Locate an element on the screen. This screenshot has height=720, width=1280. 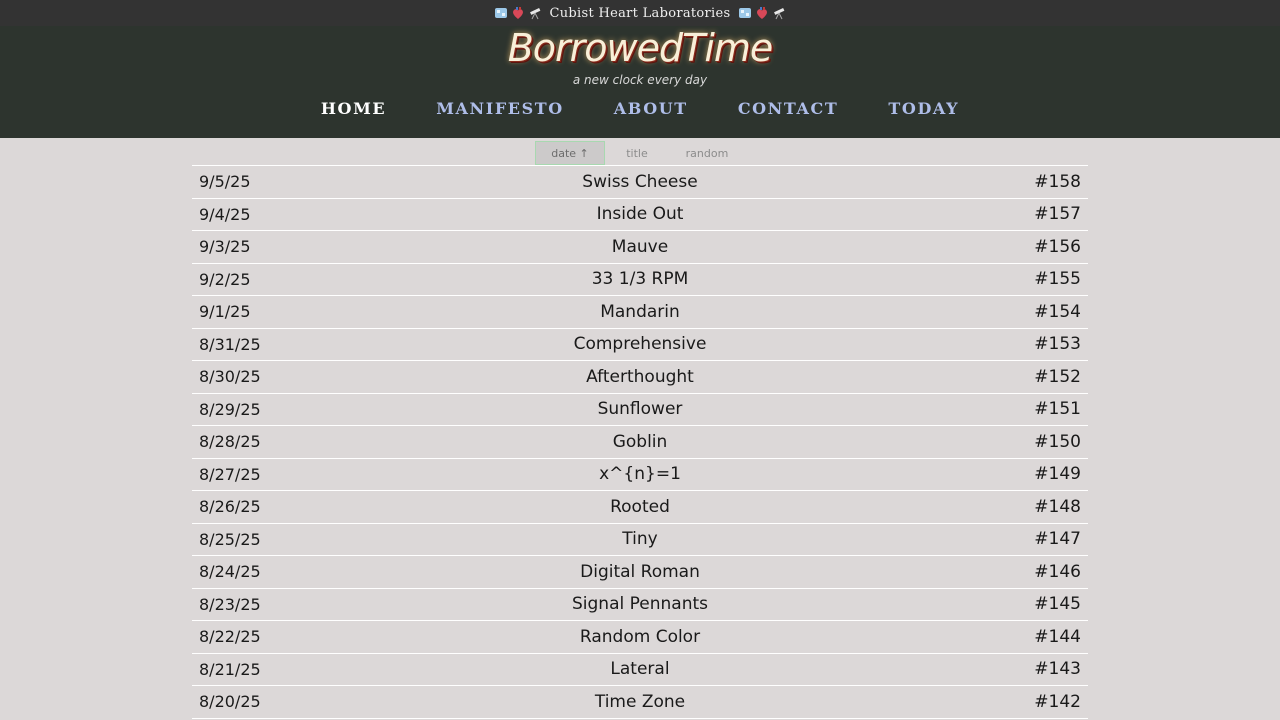
clock-title: Signal Pennants is located at coordinates (640, 604).